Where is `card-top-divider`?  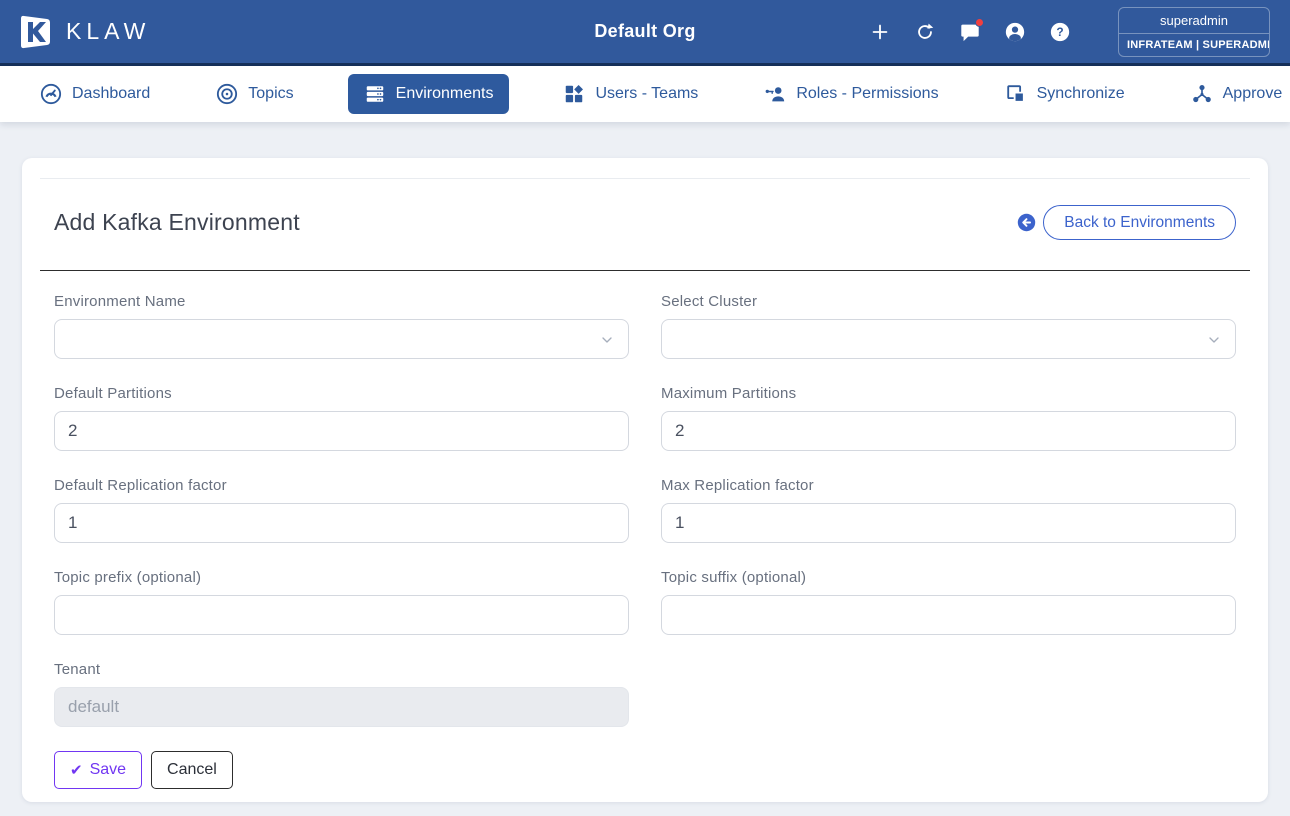
card-top-divider is located at coordinates (645, 178).